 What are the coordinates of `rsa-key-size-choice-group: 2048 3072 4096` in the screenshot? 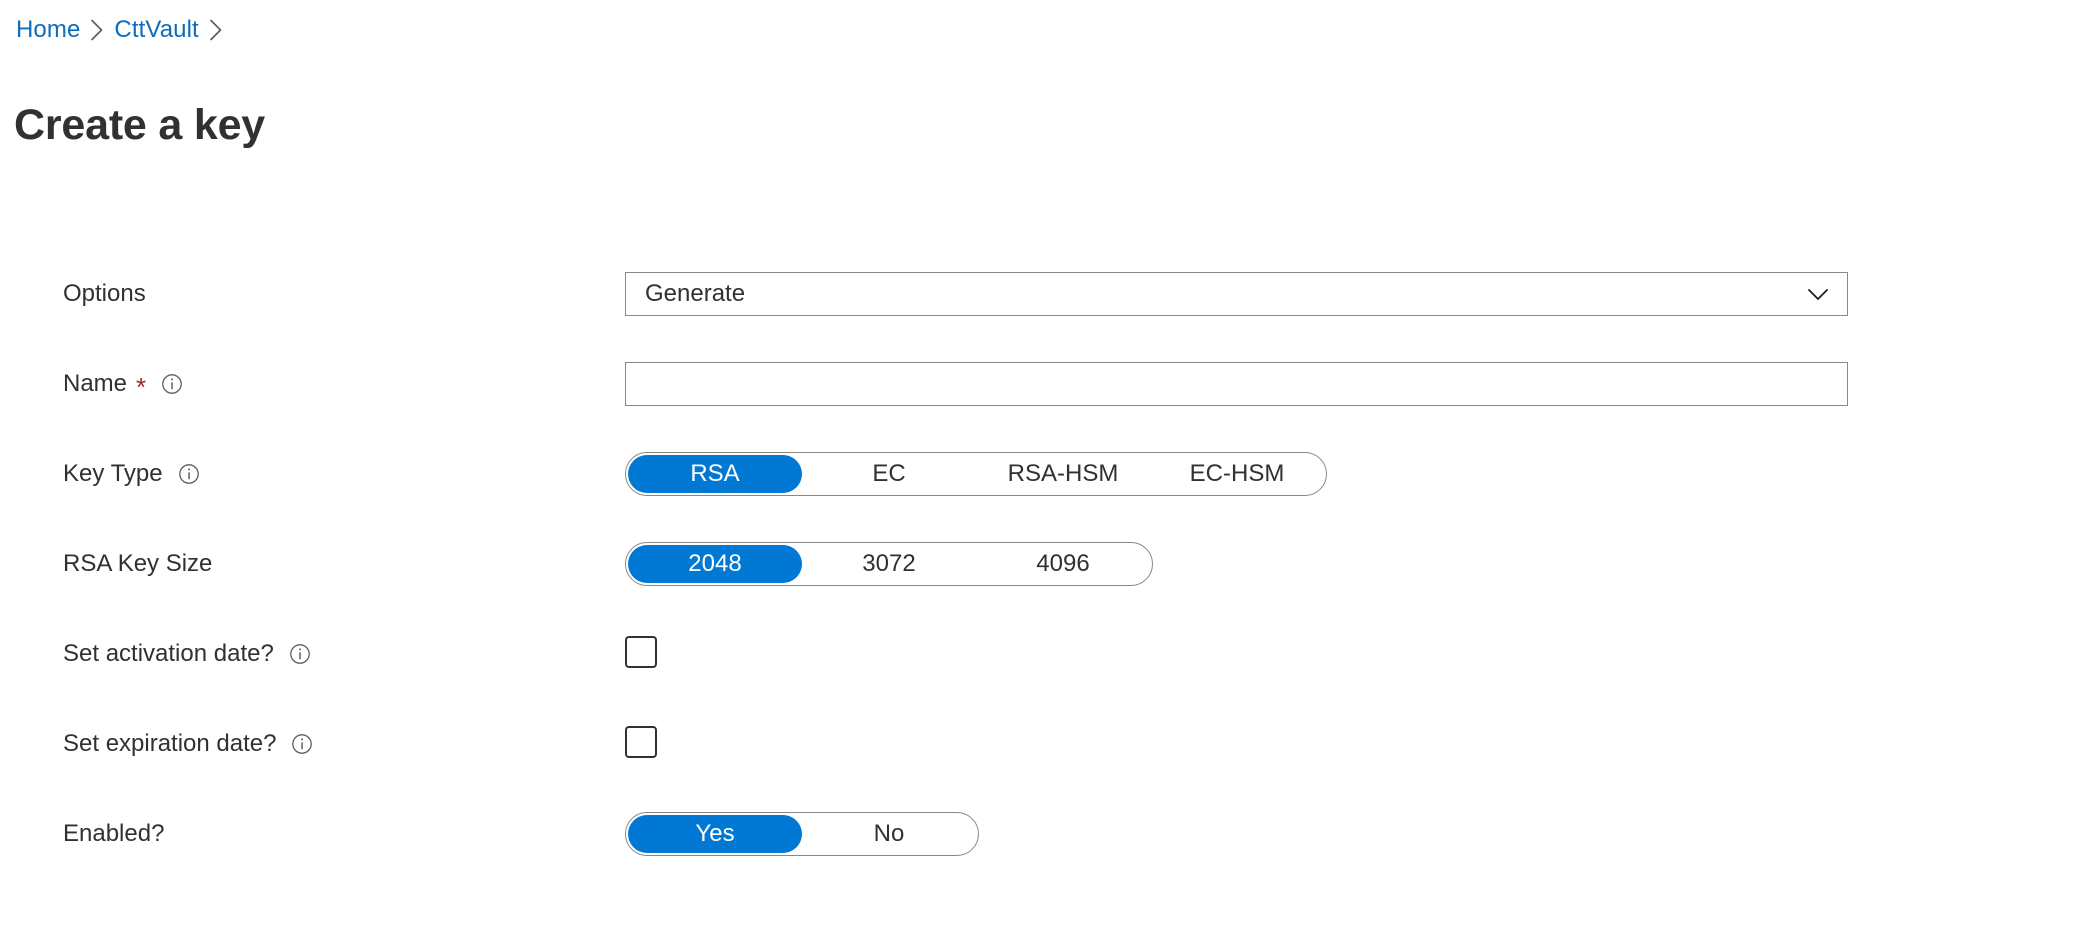 It's located at (889, 564).